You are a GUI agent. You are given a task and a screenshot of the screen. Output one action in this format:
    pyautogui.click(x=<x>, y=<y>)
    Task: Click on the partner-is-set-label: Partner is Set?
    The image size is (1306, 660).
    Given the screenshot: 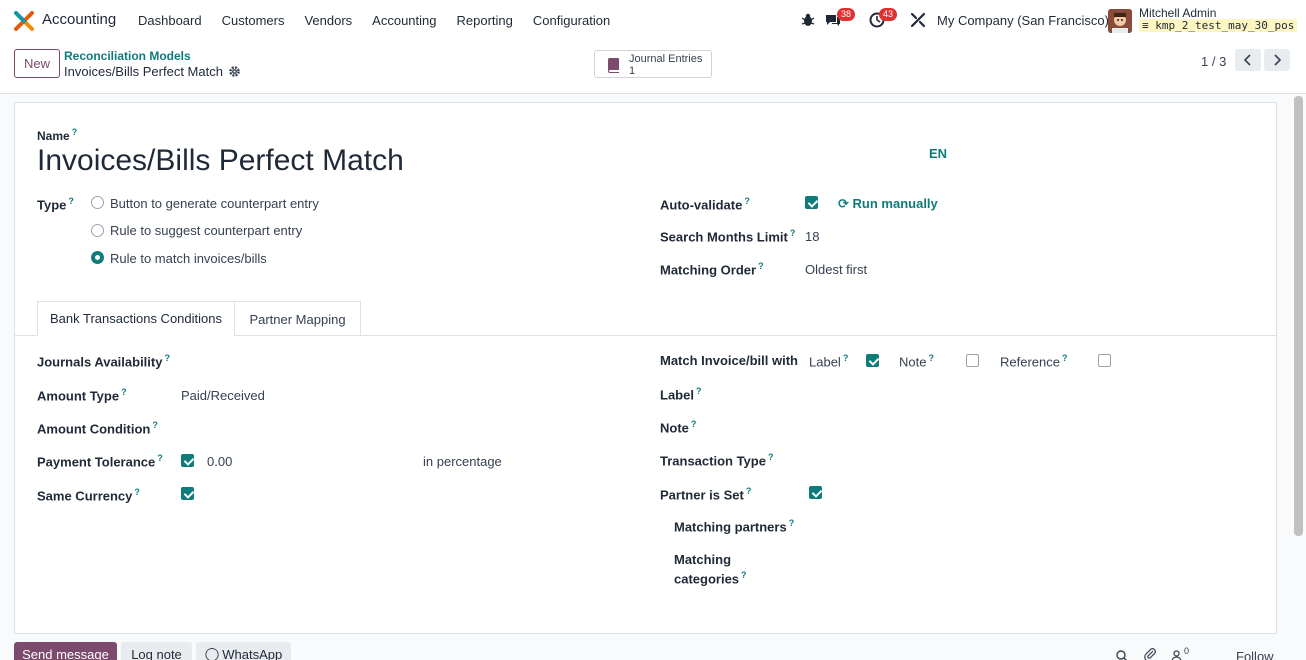 What is the action you would take?
    pyautogui.click(x=706, y=494)
    